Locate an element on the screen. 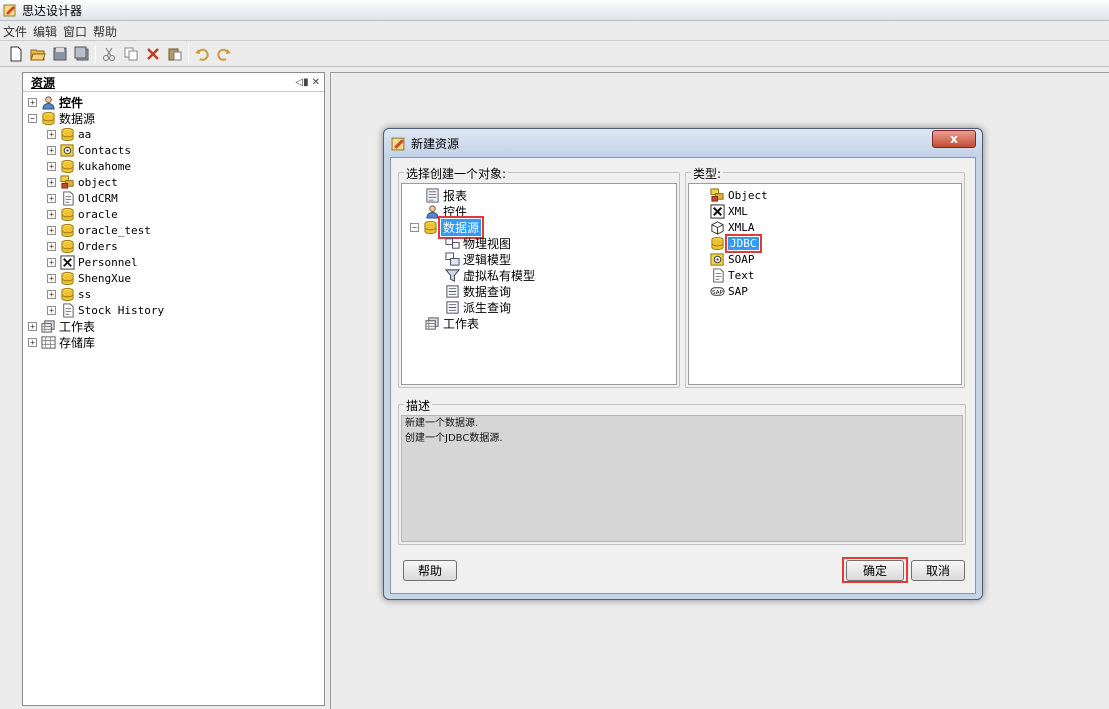 The image size is (1109, 709). type-item-sap: SAP SAP is located at coordinates (825, 291).